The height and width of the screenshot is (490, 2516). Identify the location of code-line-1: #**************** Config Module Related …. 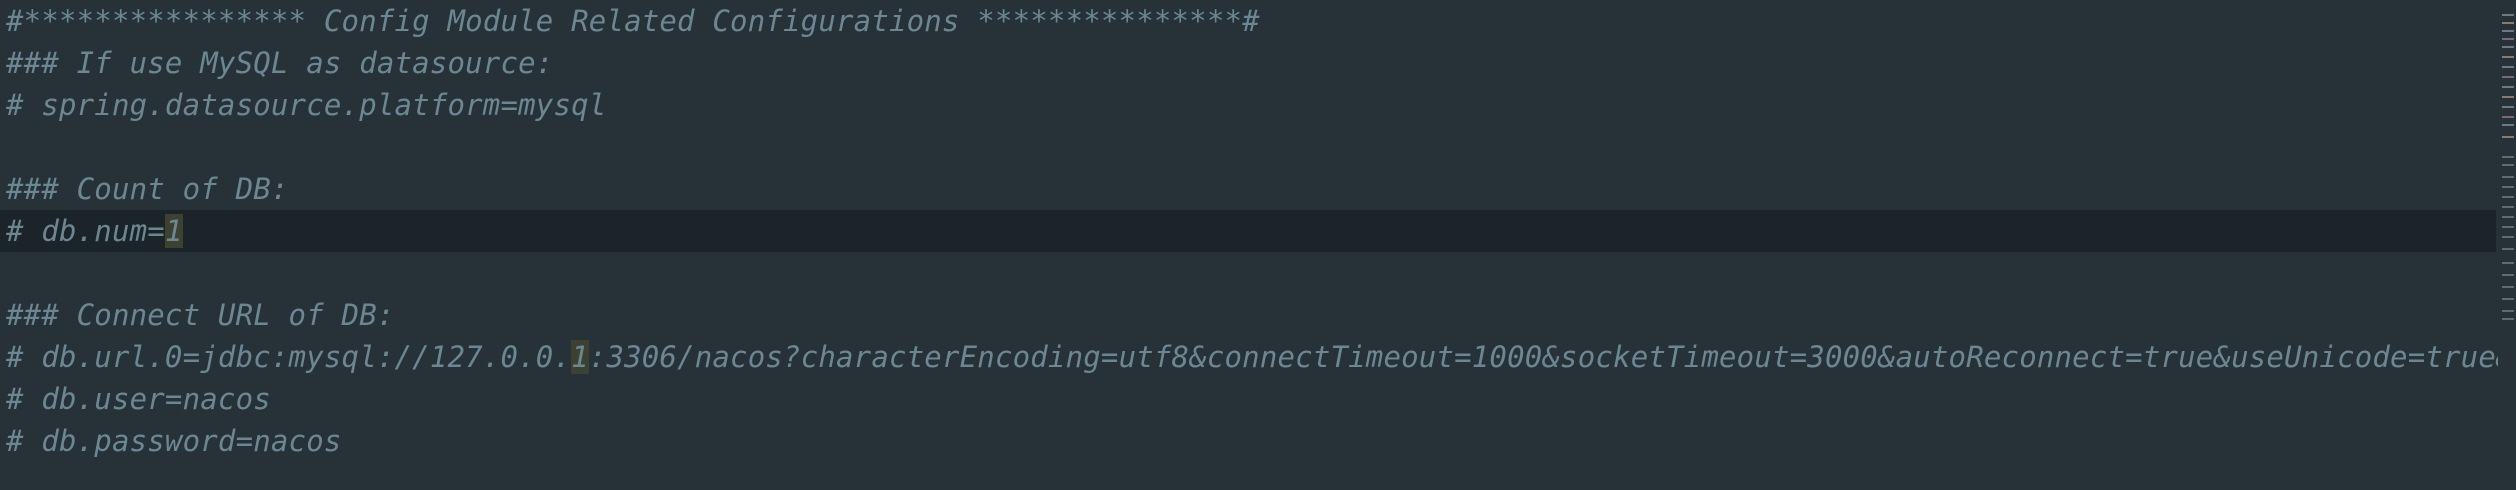
(1248, 21).